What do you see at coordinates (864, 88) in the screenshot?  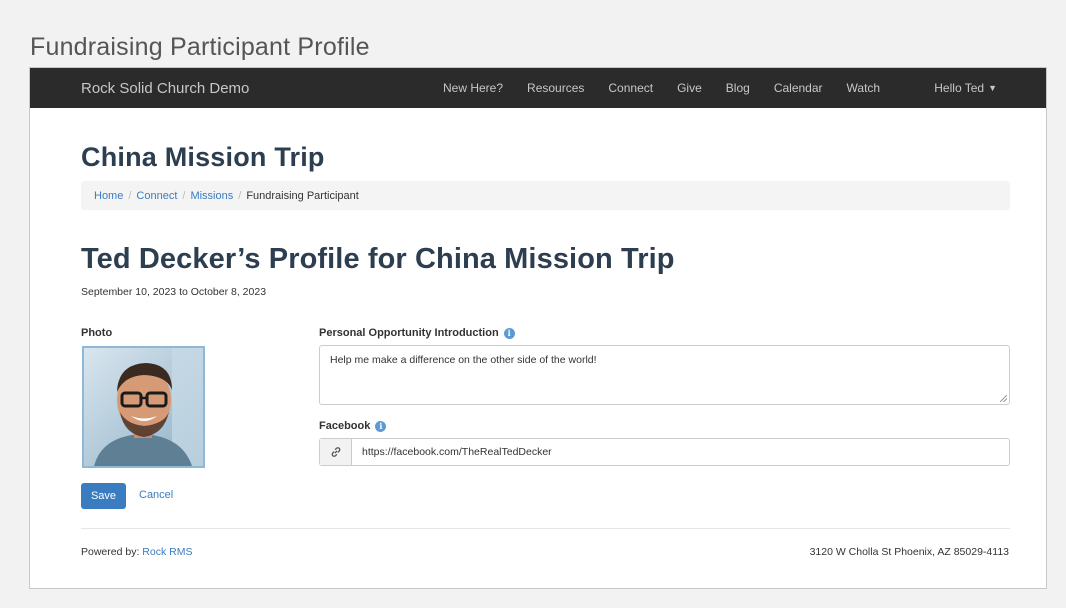 I see `nav-watch: Watch` at bounding box center [864, 88].